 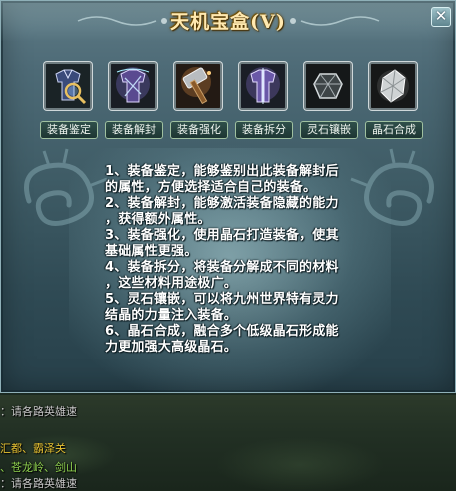 I want to click on chat-line: 汇都、霸泽关, so click(x=33, y=448).